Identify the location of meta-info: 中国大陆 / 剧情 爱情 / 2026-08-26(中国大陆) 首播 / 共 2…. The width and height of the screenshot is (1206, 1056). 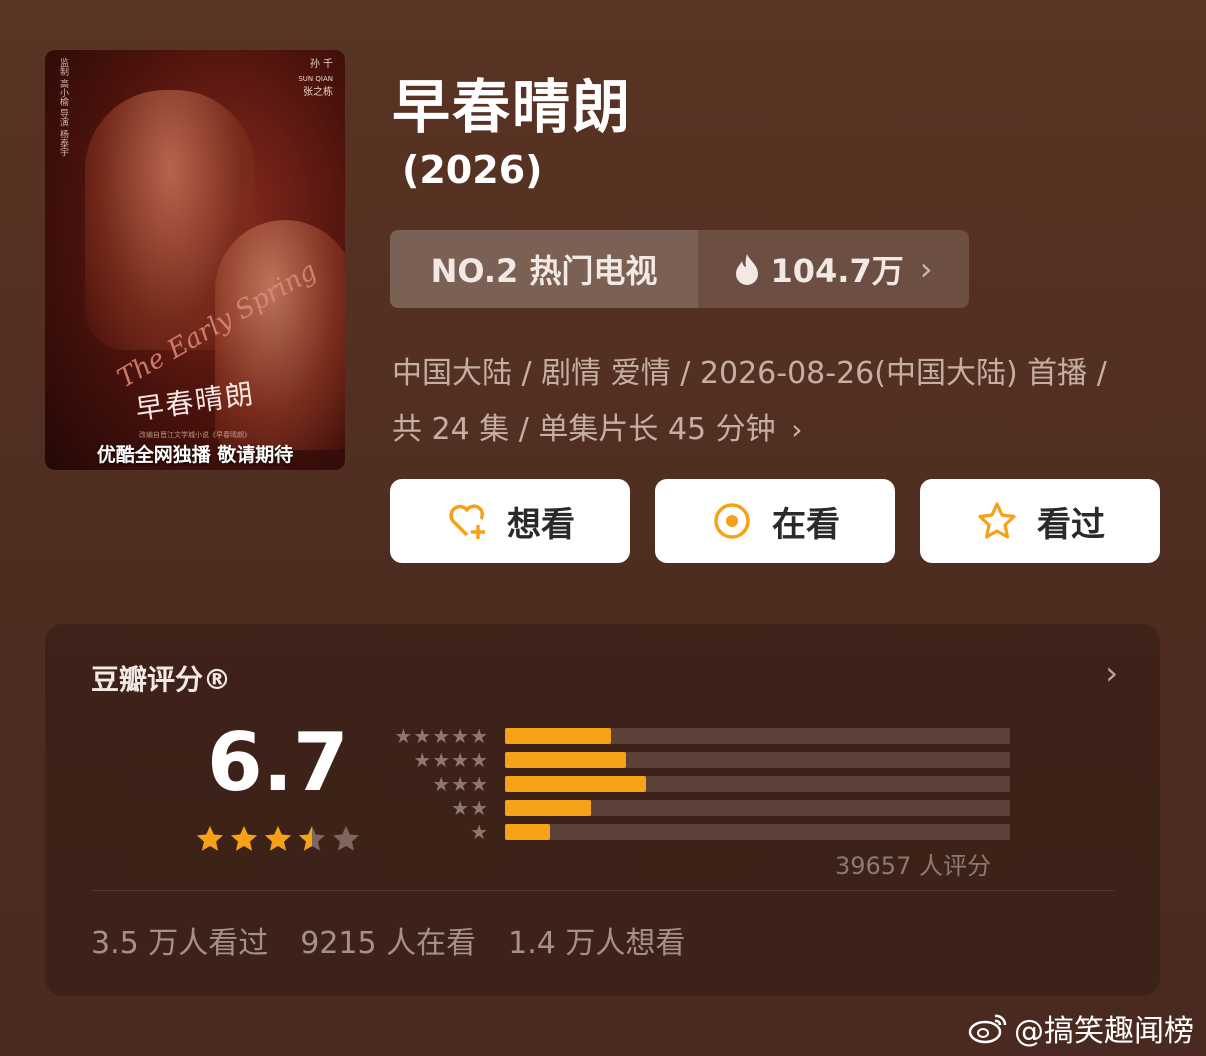
(762, 402).